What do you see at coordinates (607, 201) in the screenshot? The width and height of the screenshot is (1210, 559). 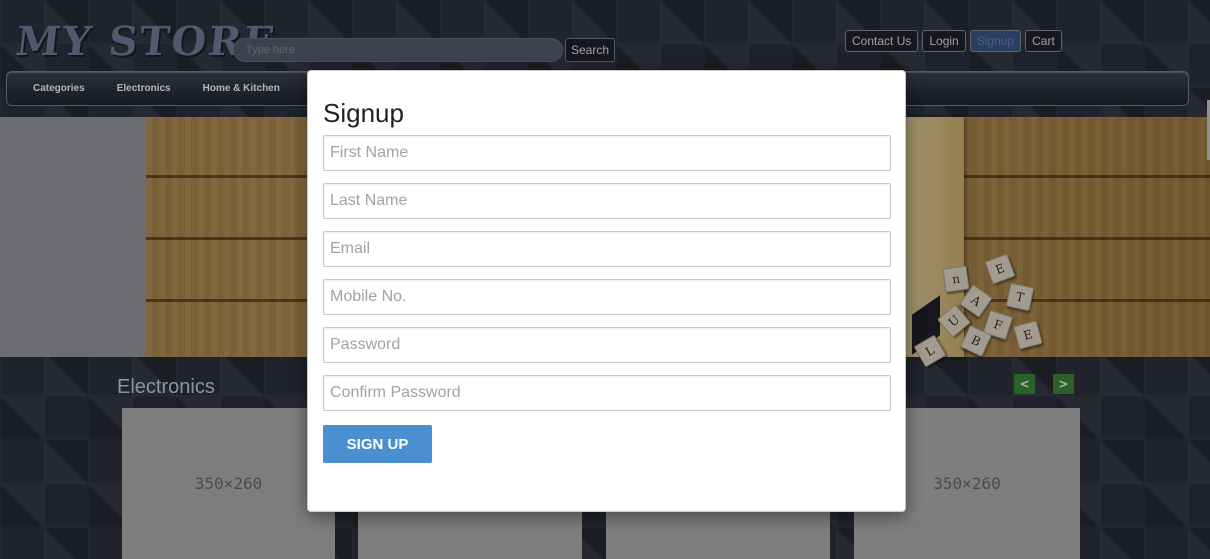 I see `last-name-field` at bounding box center [607, 201].